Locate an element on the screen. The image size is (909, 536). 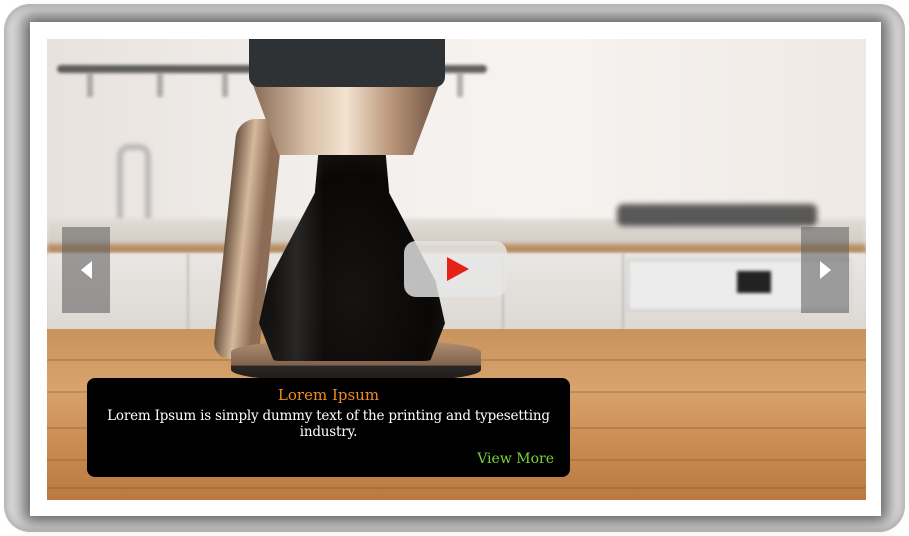
prev-slide-button is located at coordinates (86, 270).